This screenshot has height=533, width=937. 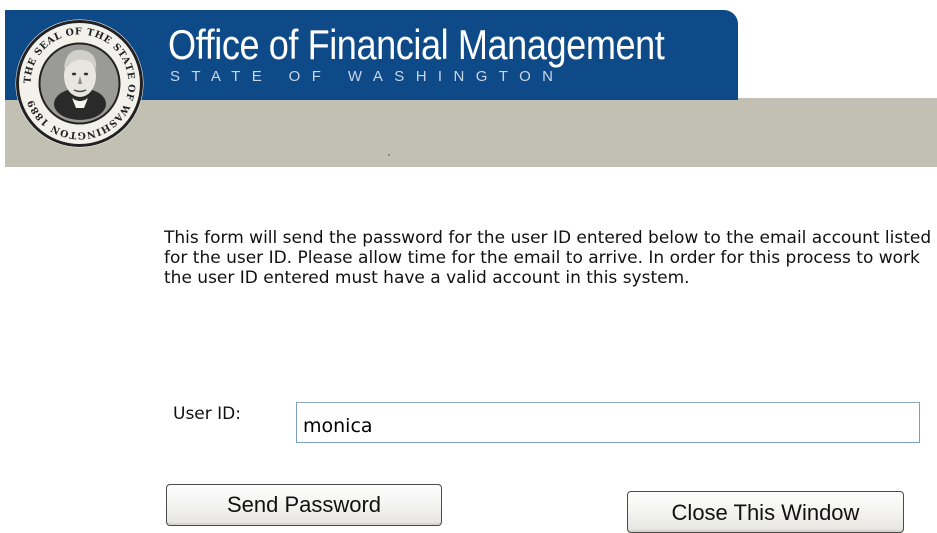 What do you see at coordinates (416, 44) in the screenshot?
I see `org-title: Office of Financial Management` at bounding box center [416, 44].